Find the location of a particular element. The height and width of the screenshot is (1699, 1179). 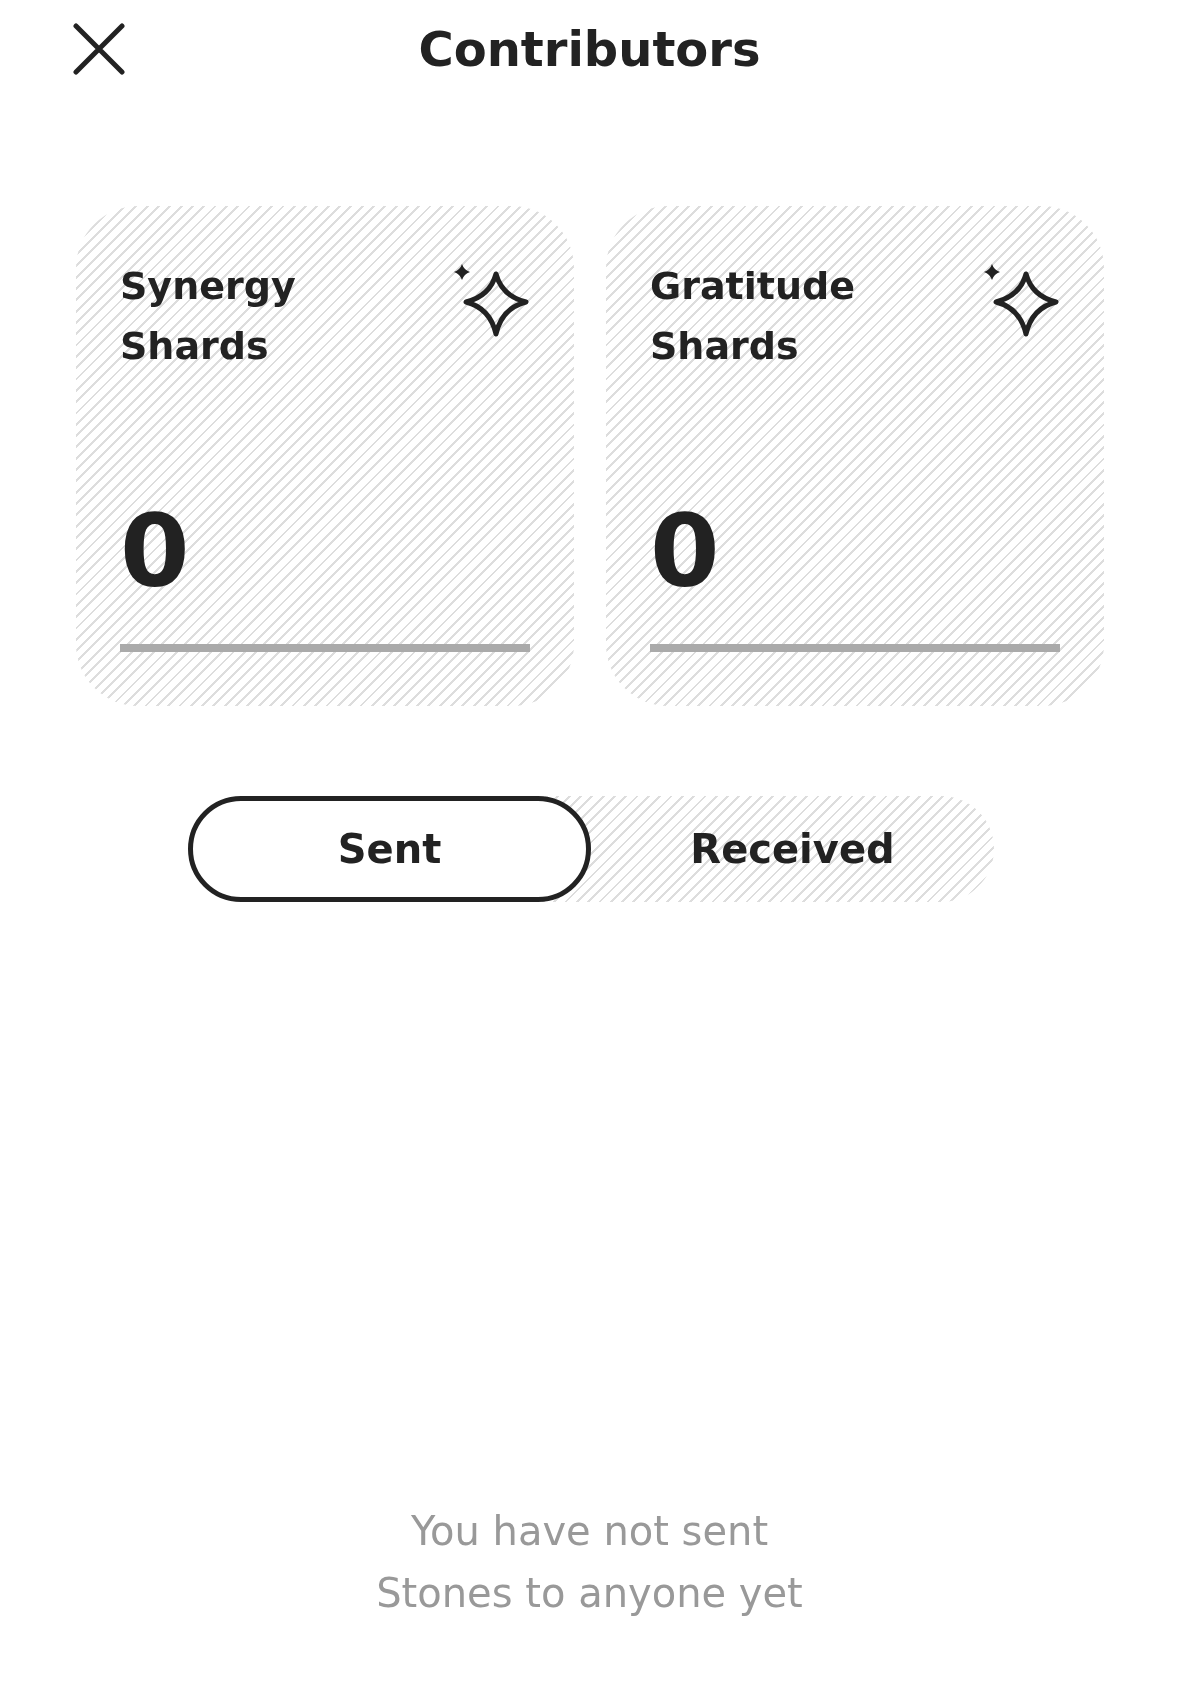

tab: Received is located at coordinates (792, 849).